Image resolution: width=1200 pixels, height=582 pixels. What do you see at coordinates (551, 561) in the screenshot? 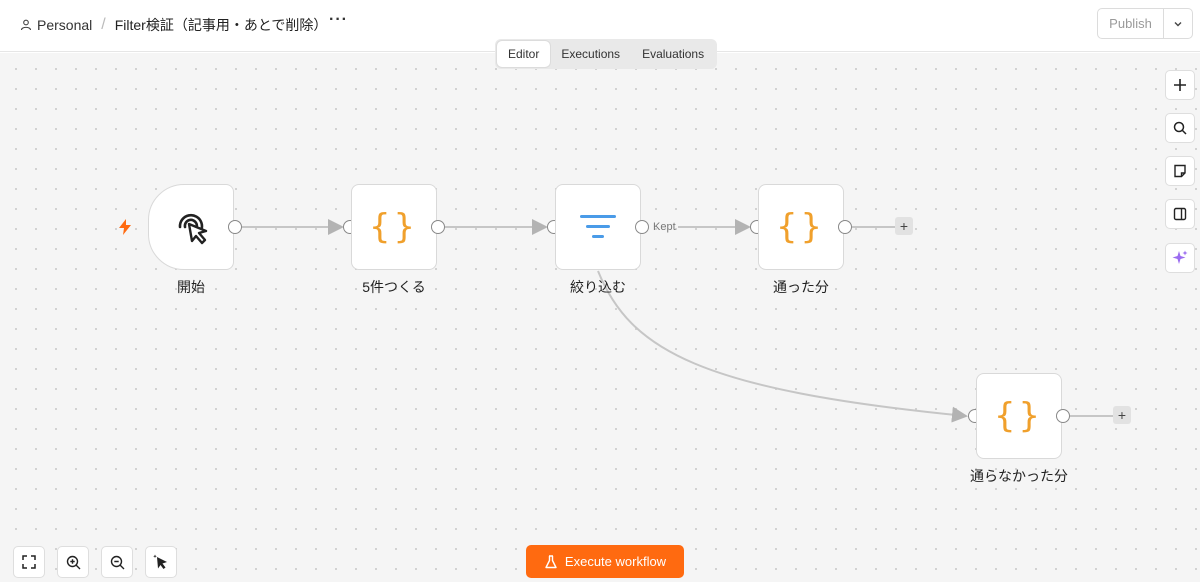
I see `flask-icon` at bounding box center [551, 561].